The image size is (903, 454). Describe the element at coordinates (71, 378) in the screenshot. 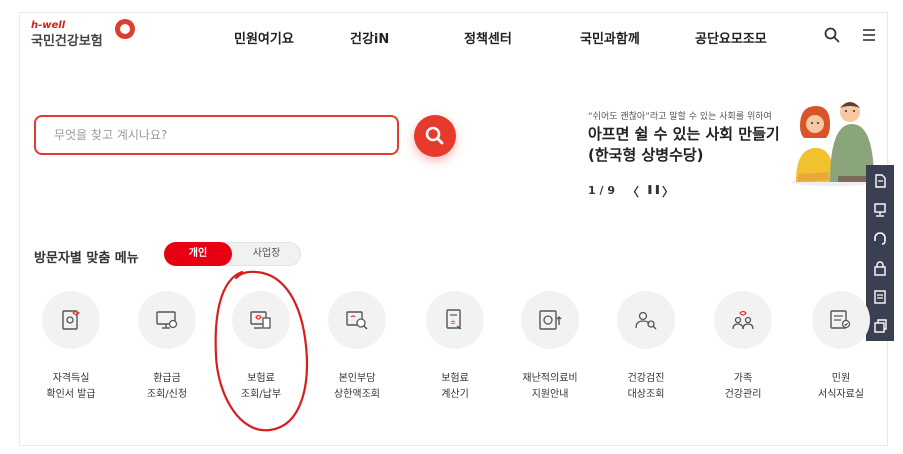

I see `menu-item-label-line1: 자격득실` at that location.